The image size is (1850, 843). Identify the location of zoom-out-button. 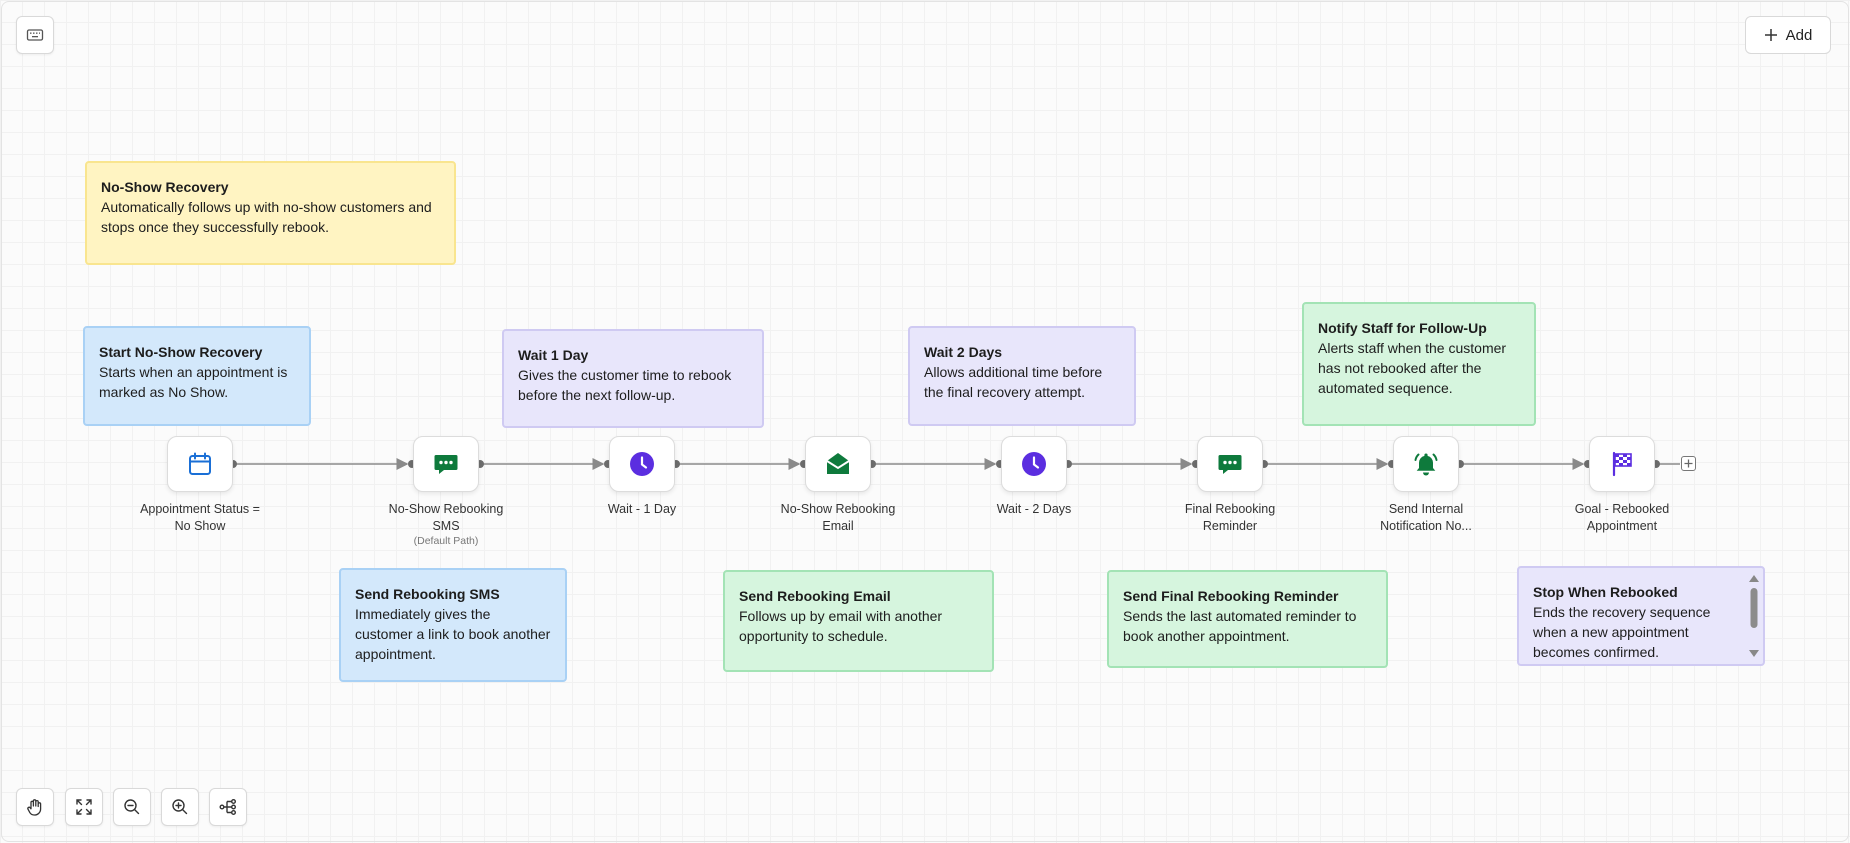
(132, 807).